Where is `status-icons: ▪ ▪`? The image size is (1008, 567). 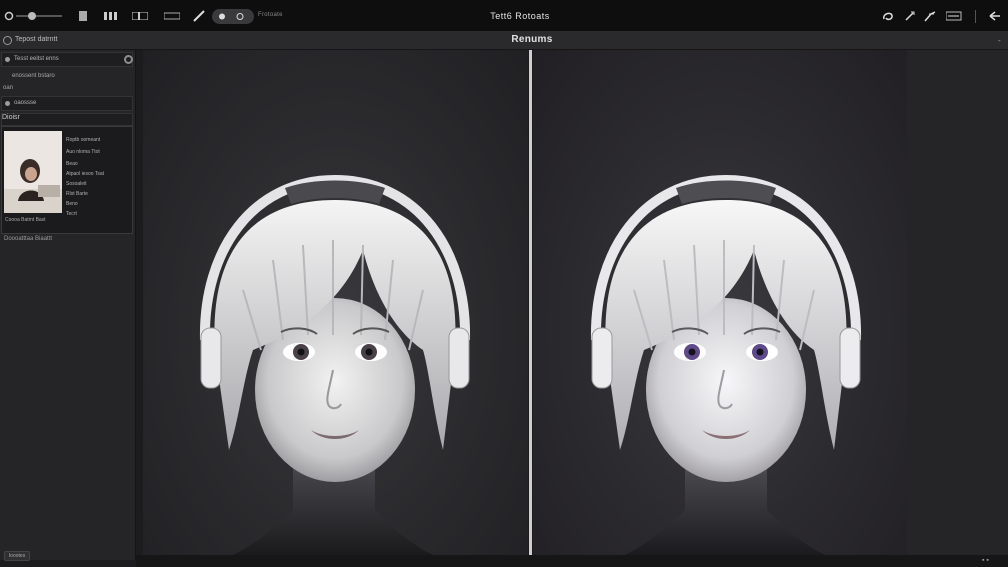 status-icons: ▪ ▪ is located at coordinates (985, 560).